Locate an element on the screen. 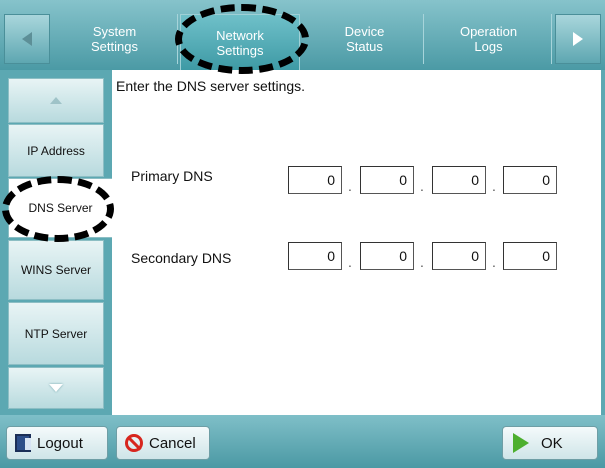 This screenshot has width=605, height=468. bottom-action-bar: Logout Cancel OK is located at coordinates (302, 441).